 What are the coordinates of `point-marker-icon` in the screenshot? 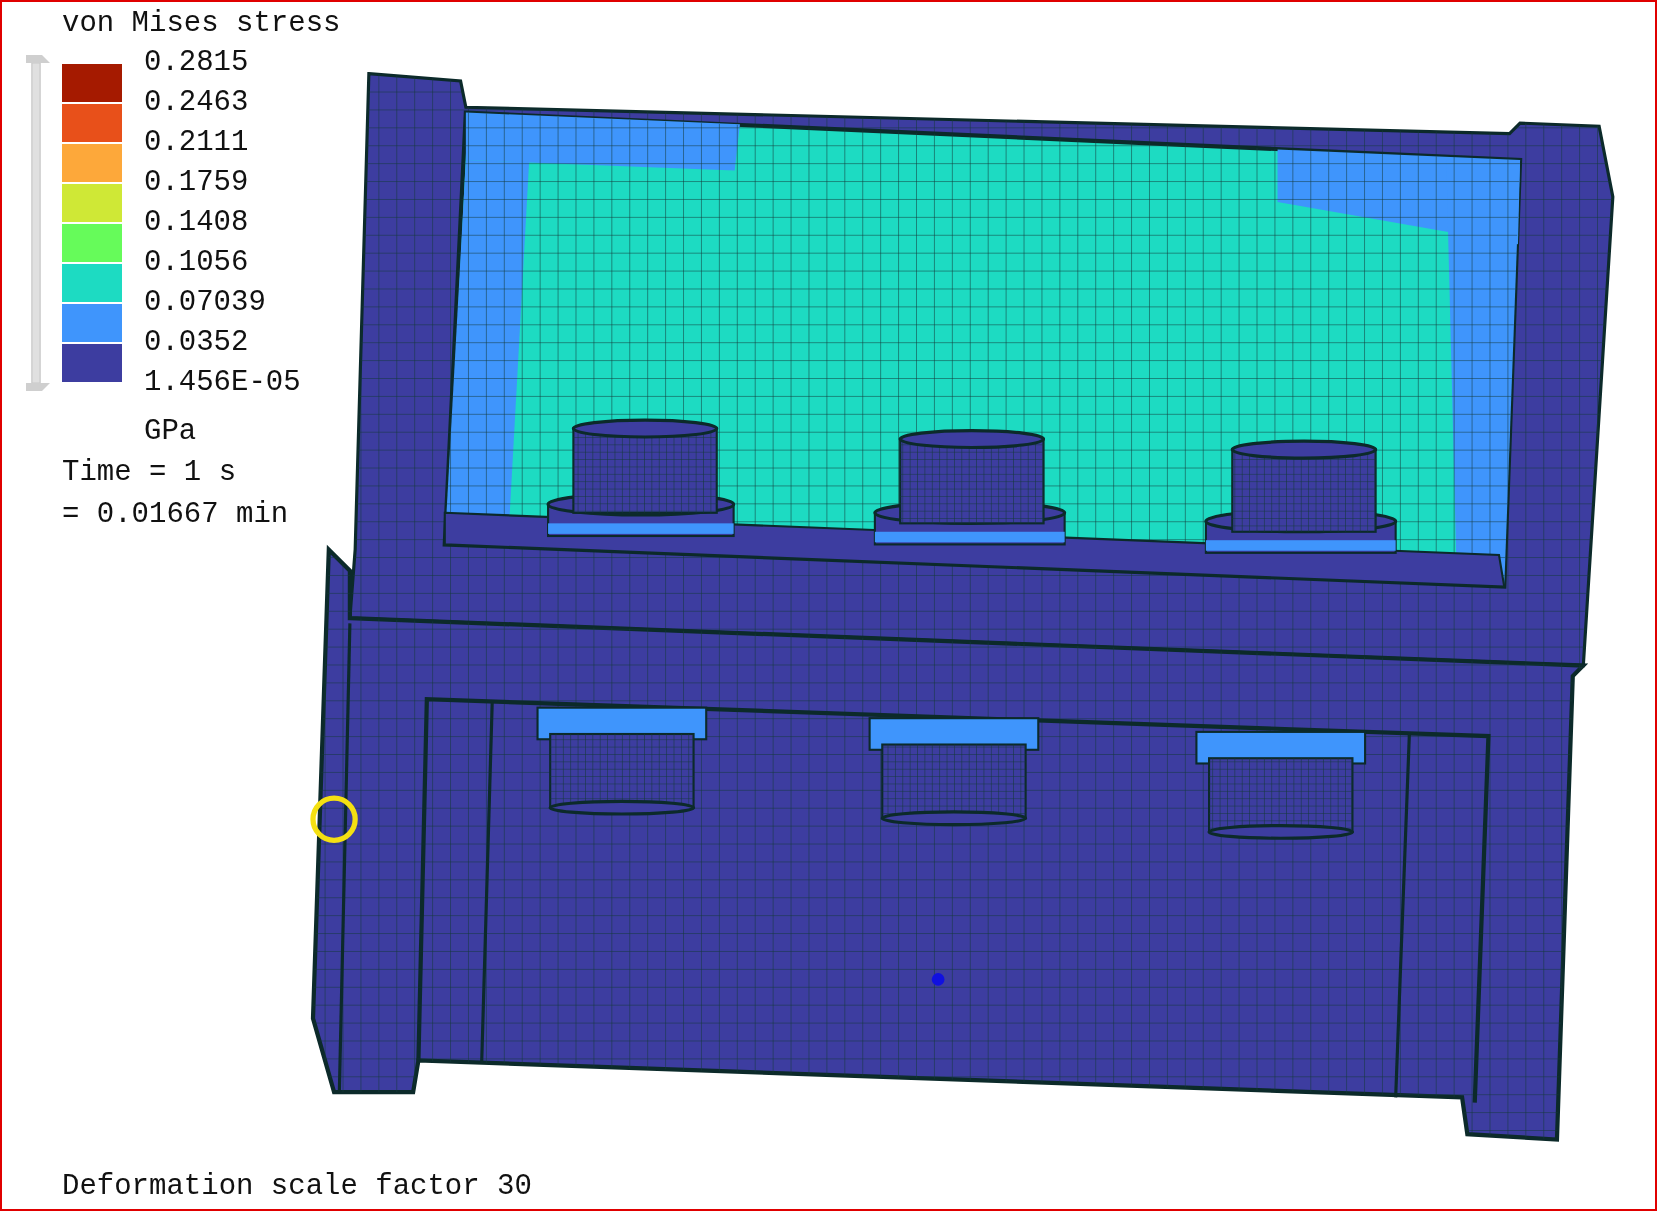 It's located at (938, 979).